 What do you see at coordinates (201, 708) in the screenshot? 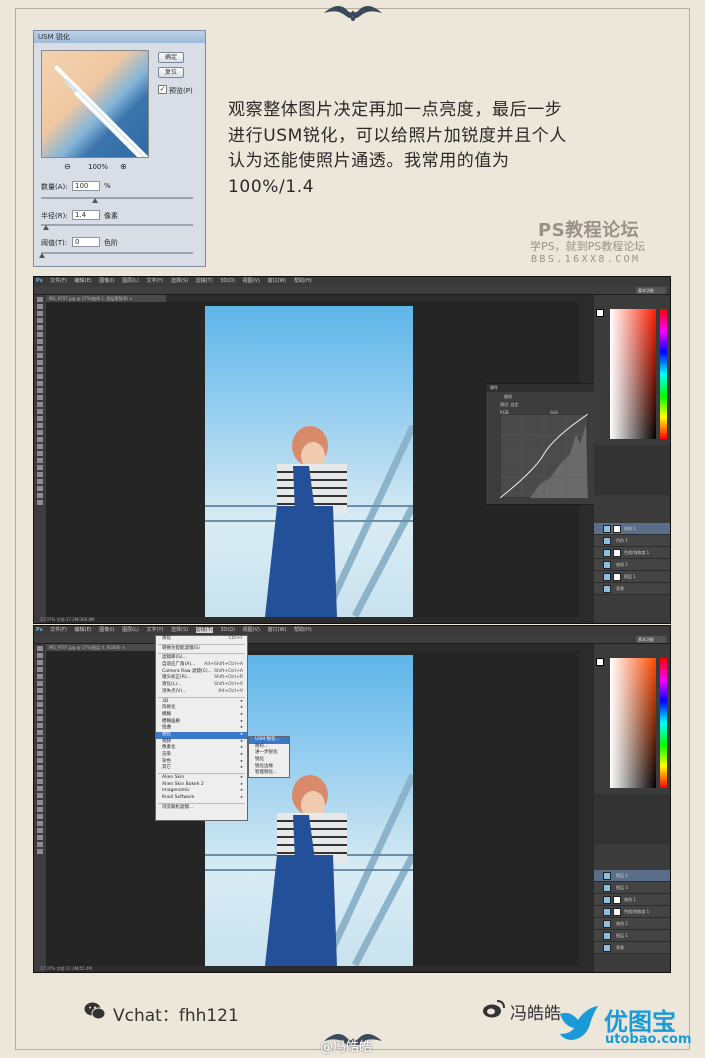
I see `filter-menu-item: 风格化 ▸` at bounding box center [201, 708].